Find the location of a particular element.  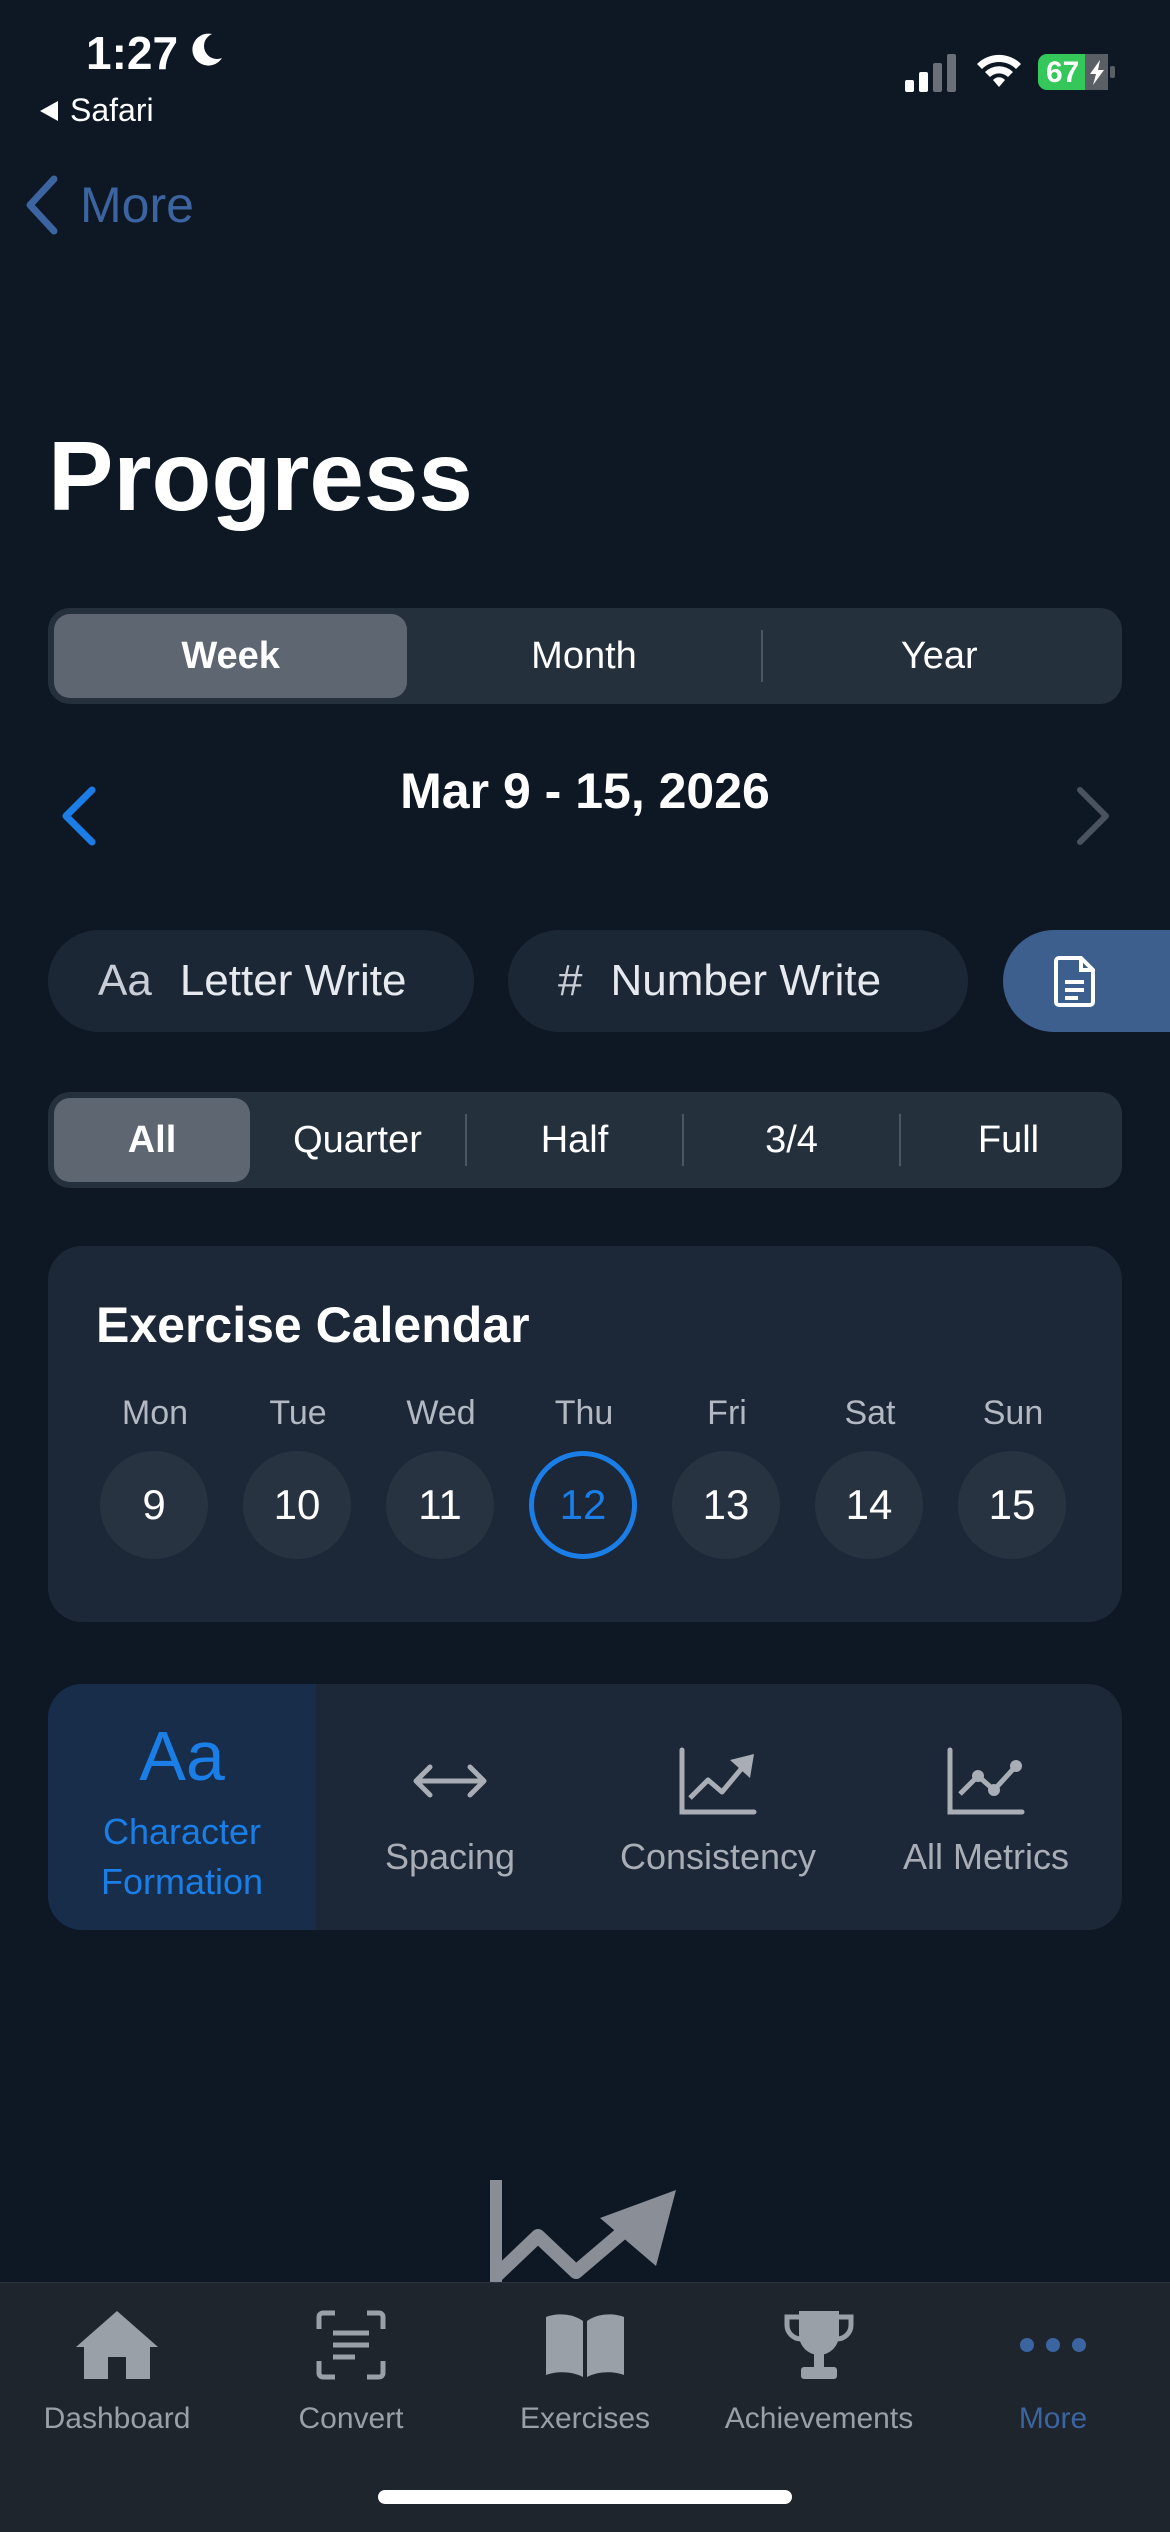

metric-label: Spacing is located at coordinates (450, 1856).